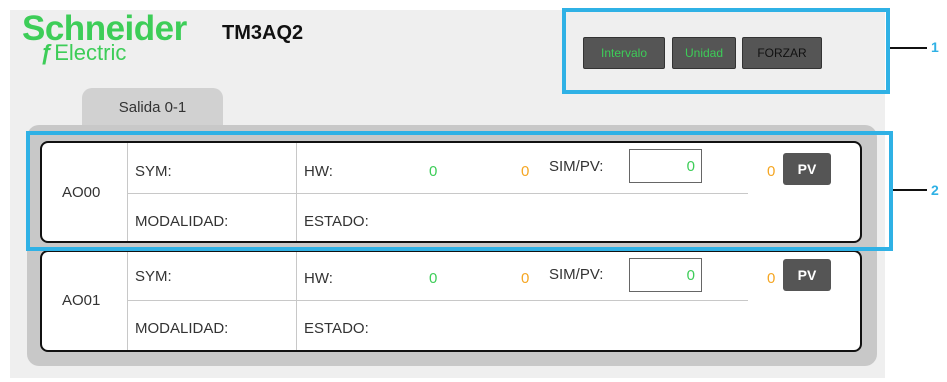  I want to click on logo-subtitle: ƒElectric, so click(83, 53).